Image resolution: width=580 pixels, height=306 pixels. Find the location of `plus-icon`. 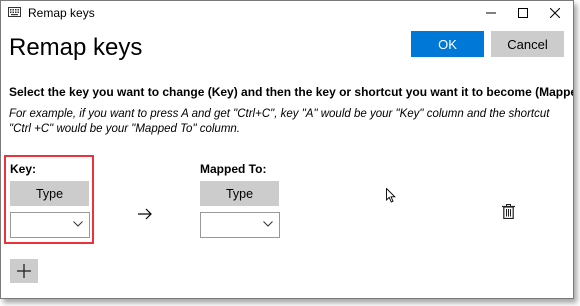

plus-icon is located at coordinates (24, 271).